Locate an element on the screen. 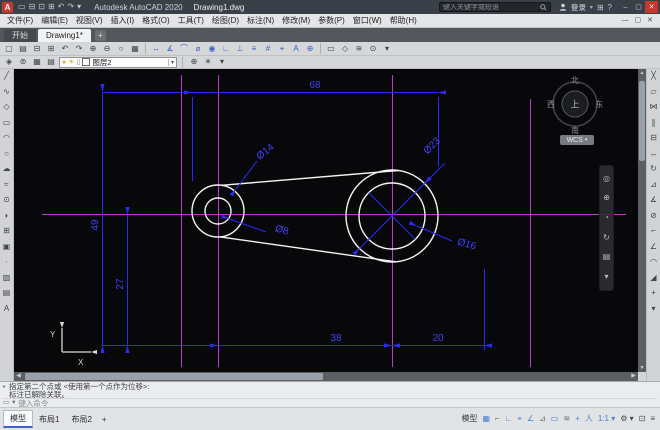 The image size is (660, 430). new-drawing-tab-button: + is located at coordinates (100, 35).